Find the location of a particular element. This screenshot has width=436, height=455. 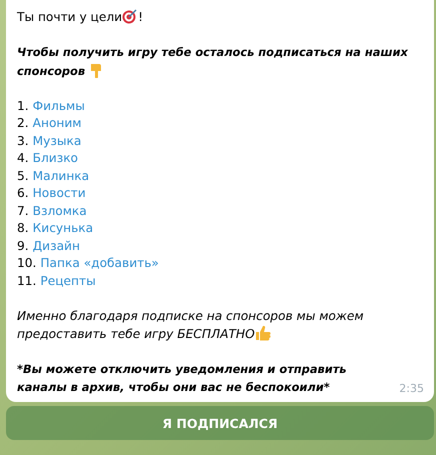

sponsor-link: Музыка is located at coordinates (57, 141).